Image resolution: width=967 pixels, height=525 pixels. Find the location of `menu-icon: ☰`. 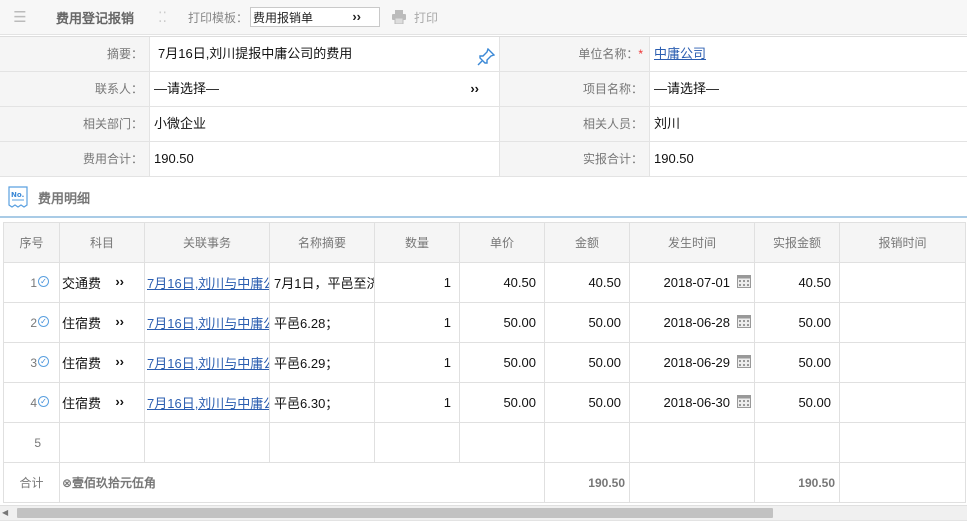

menu-icon: ☰ is located at coordinates (20, 17).